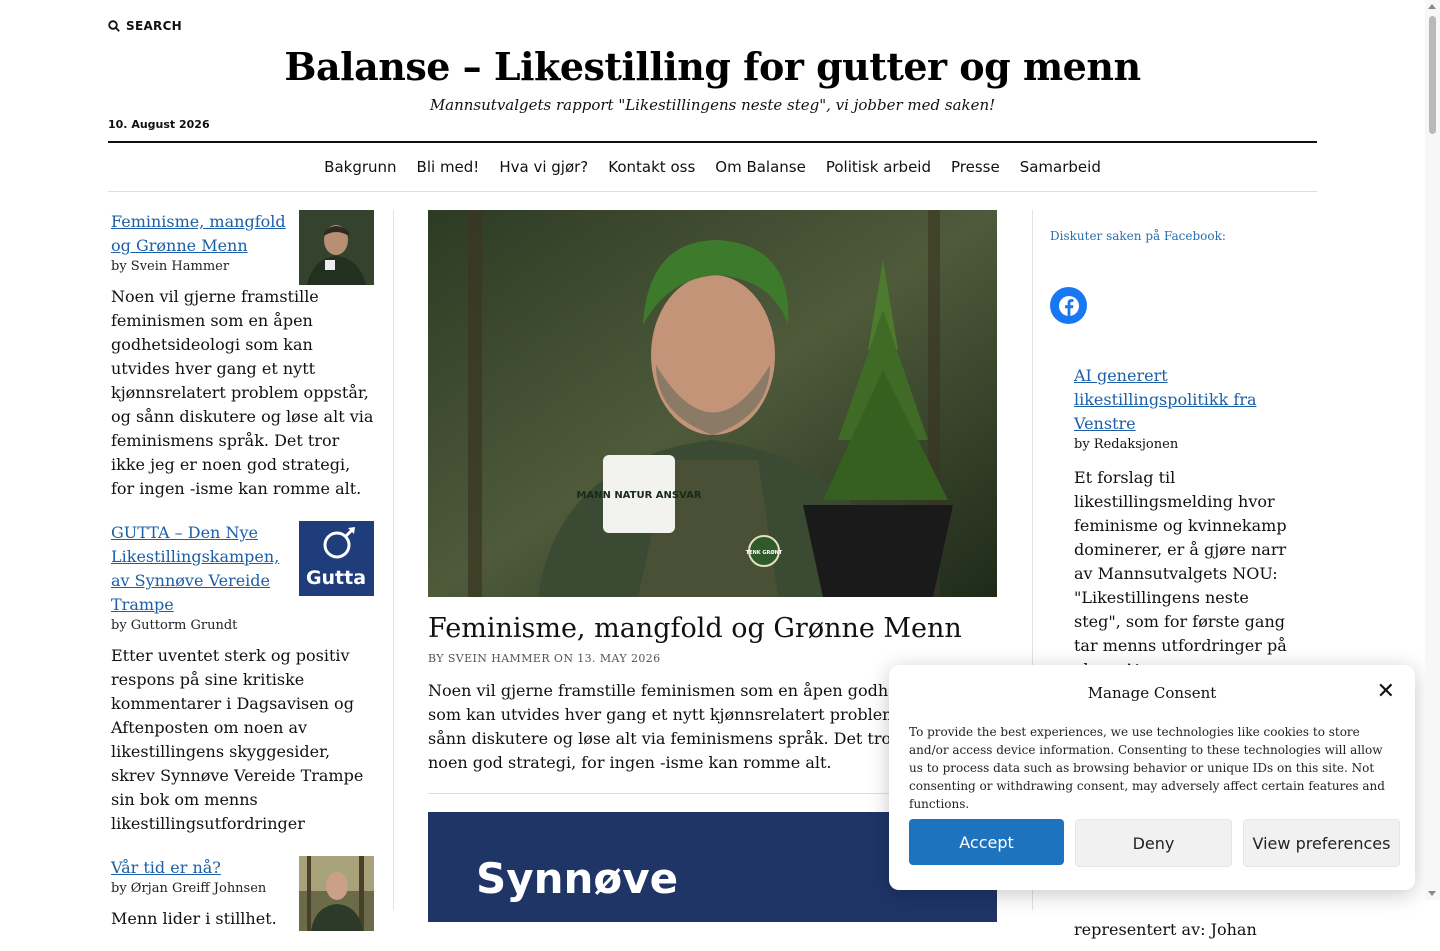  Describe the element at coordinates (114, 26) in the screenshot. I see `search-icon` at that location.